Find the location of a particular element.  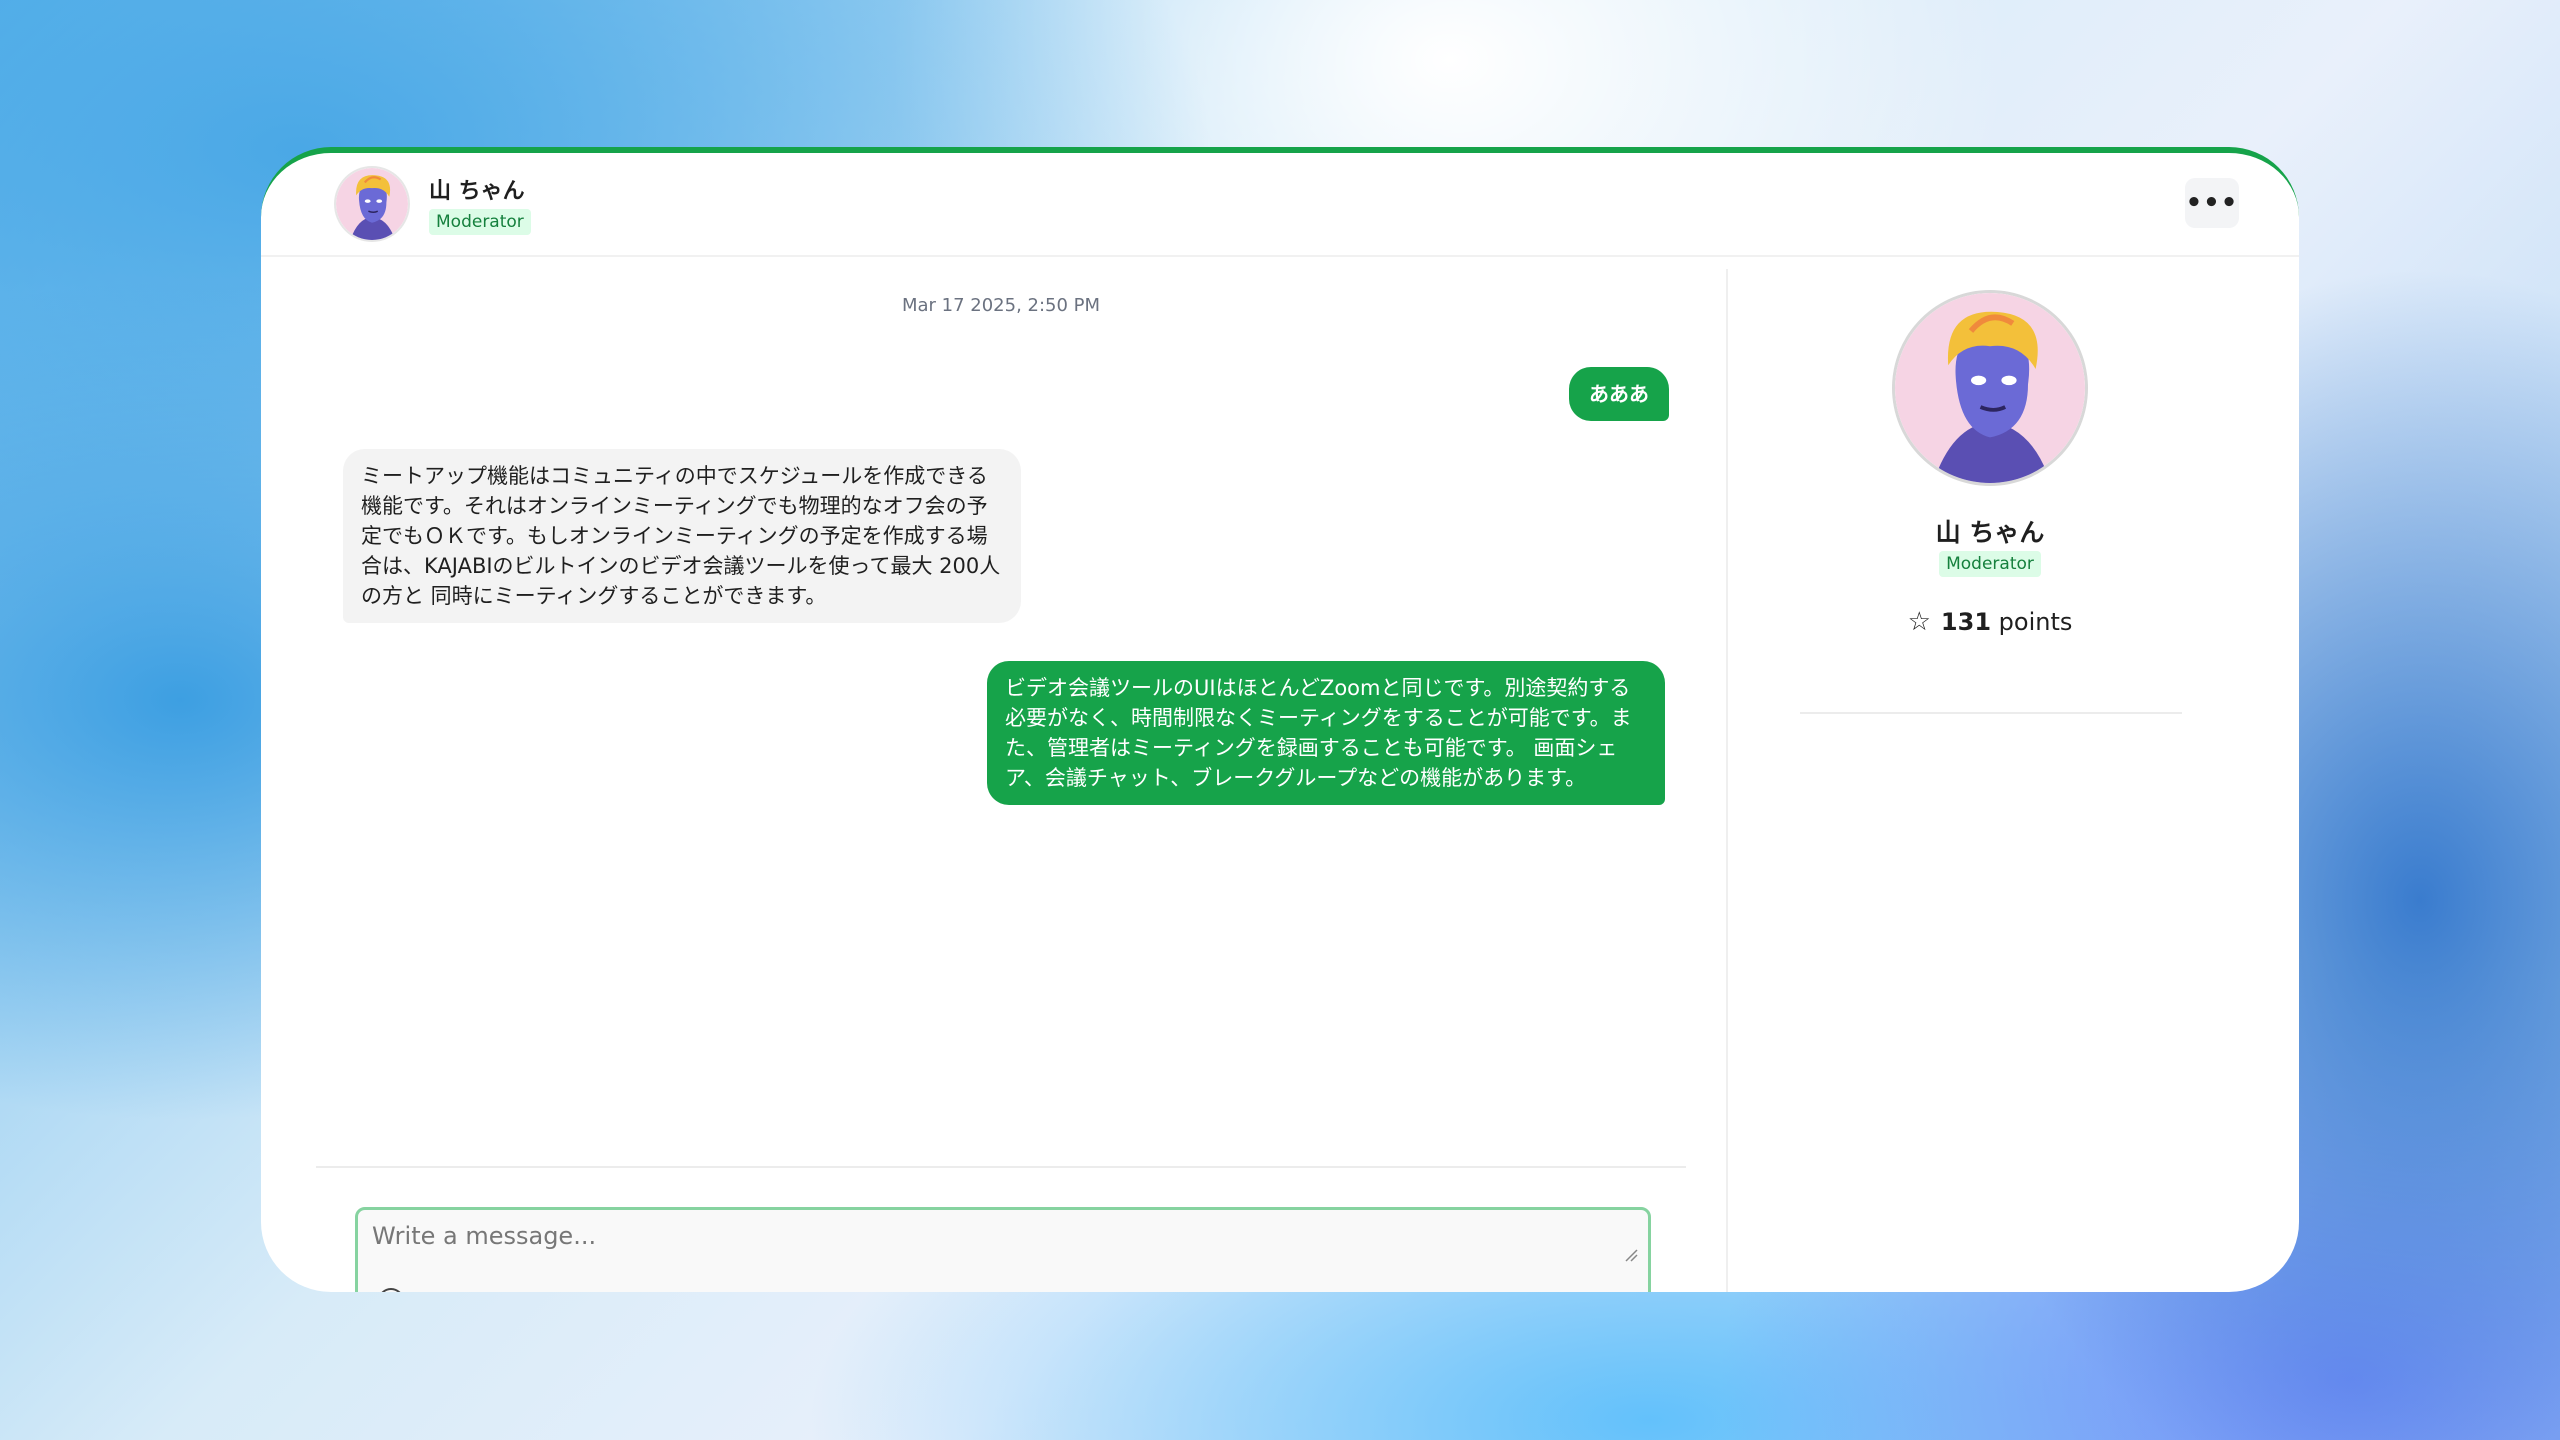

profile-badge-row: Moderator is located at coordinates (1990, 564).